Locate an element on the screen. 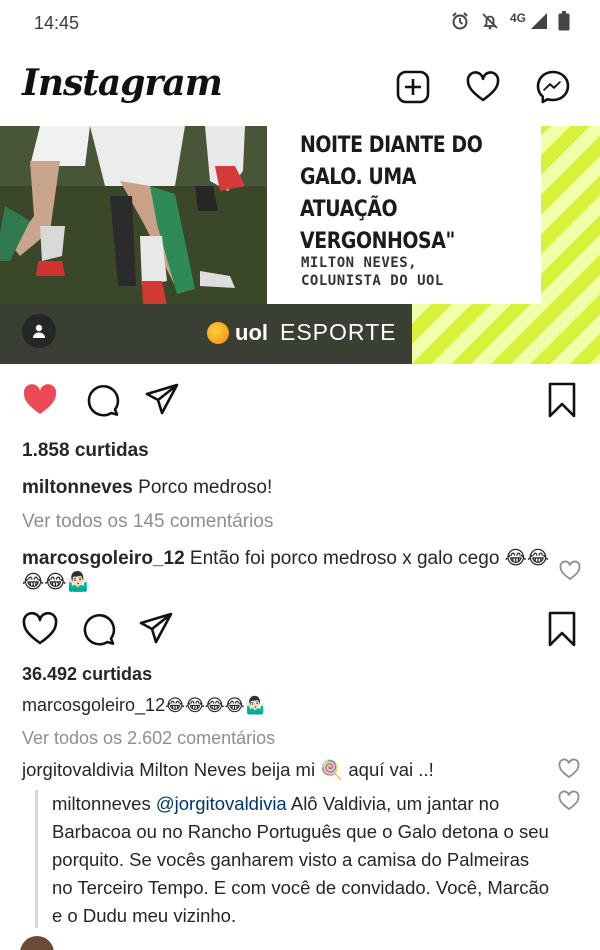  bell-off-icon is located at coordinates (490, 21).